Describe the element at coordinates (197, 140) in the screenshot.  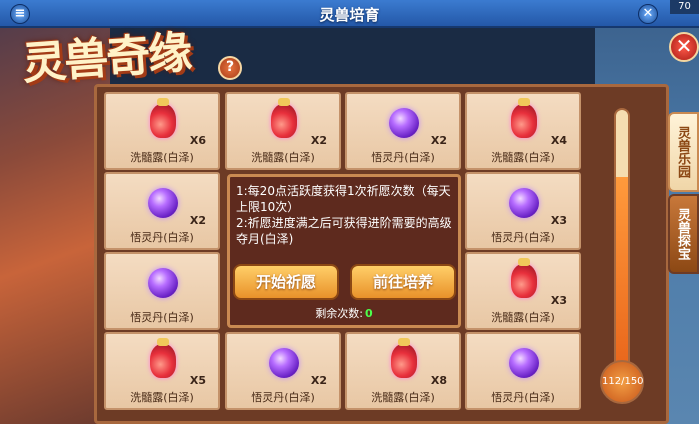
I see `item-quantity: X6` at that location.